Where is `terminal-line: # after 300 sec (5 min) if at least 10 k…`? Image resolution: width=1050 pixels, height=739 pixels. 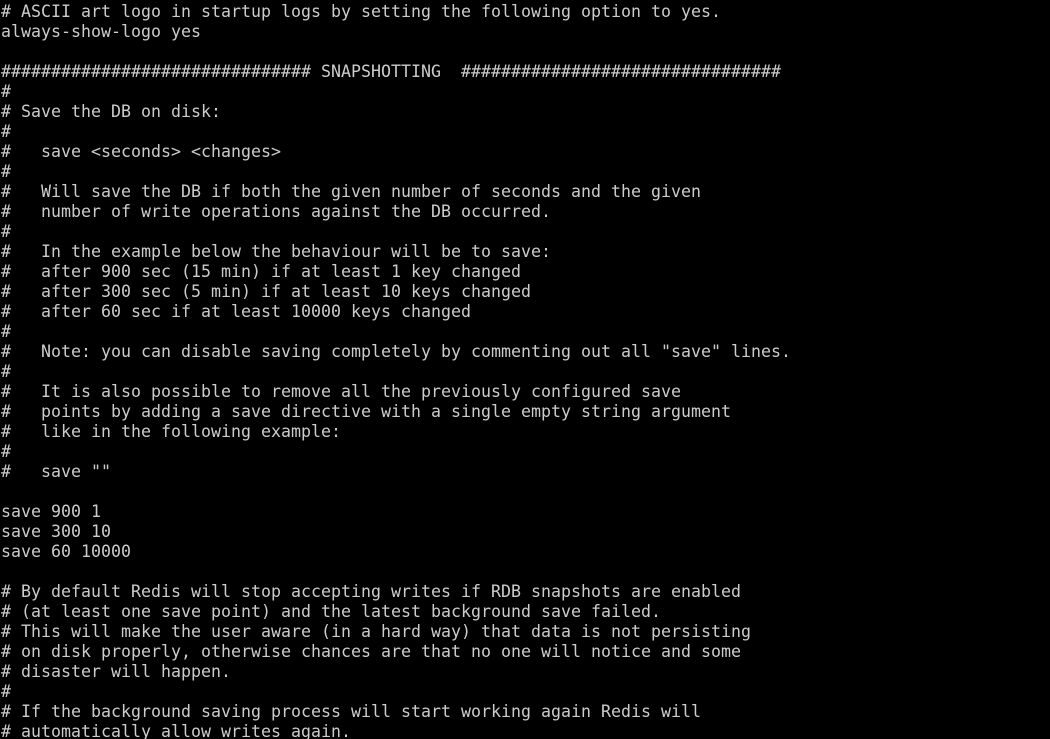
terminal-line: # after 300 sec (5 min) if at least 10 k… is located at coordinates (266, 291).